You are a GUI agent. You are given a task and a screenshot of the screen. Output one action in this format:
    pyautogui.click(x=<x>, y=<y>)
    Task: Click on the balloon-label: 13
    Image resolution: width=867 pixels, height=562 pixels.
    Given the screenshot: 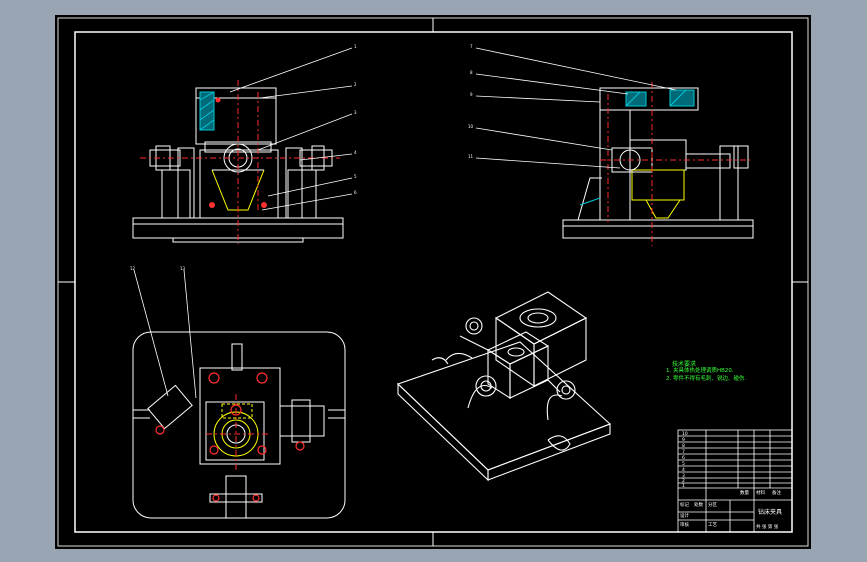 What is the action you would take?
    pyautogui.click(x=183, y=268)
    